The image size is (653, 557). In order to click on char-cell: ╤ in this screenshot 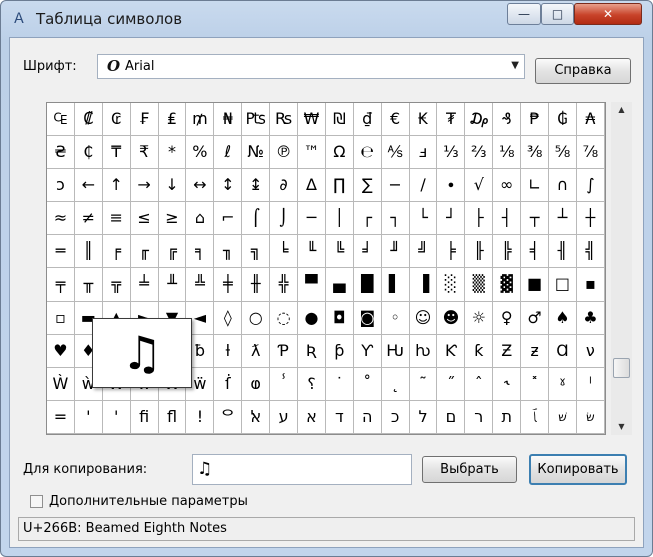, I will do `click(61, 285)`.